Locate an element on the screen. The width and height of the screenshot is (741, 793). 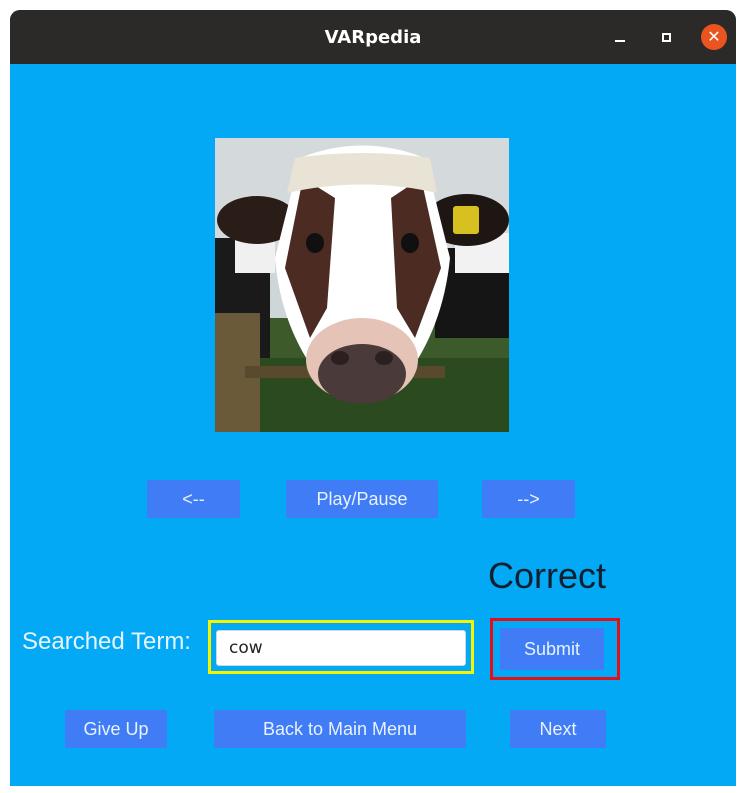
searched-term-label: Searched Term: is located at coordinates (106, 641).